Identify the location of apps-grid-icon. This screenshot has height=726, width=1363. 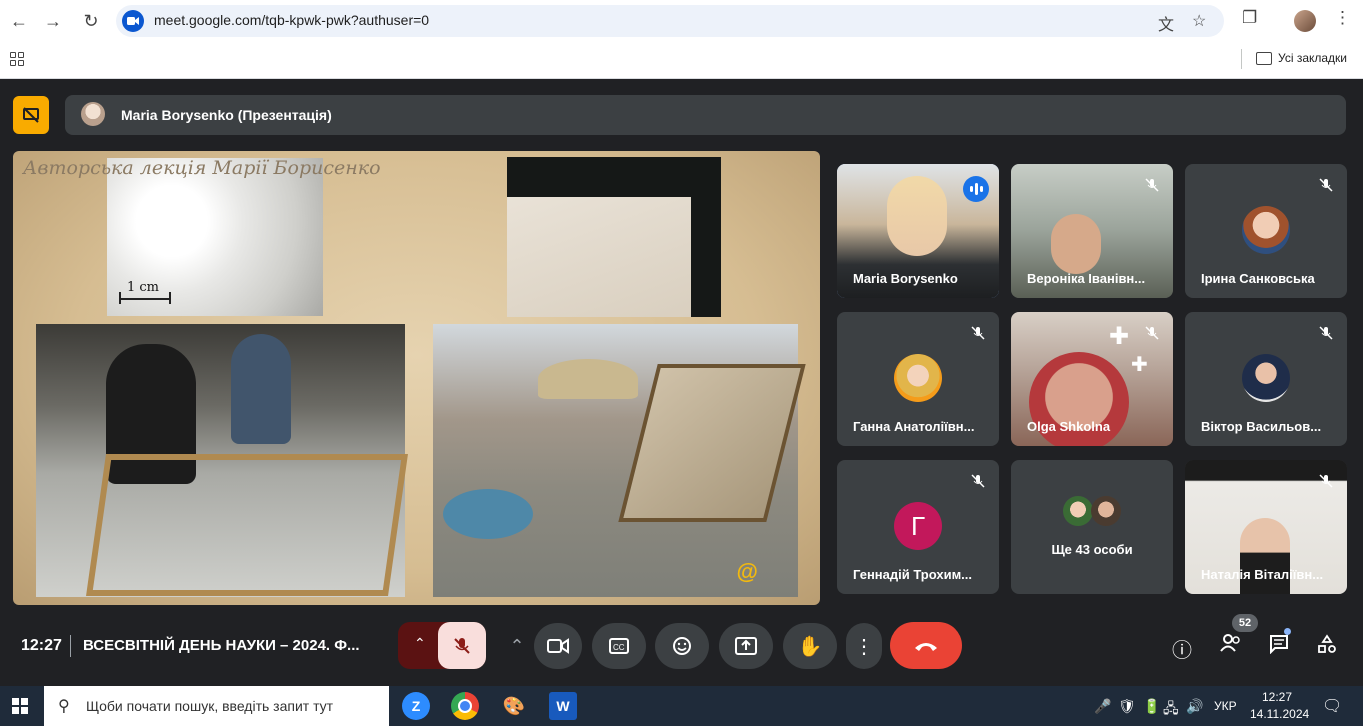
(17, 59).